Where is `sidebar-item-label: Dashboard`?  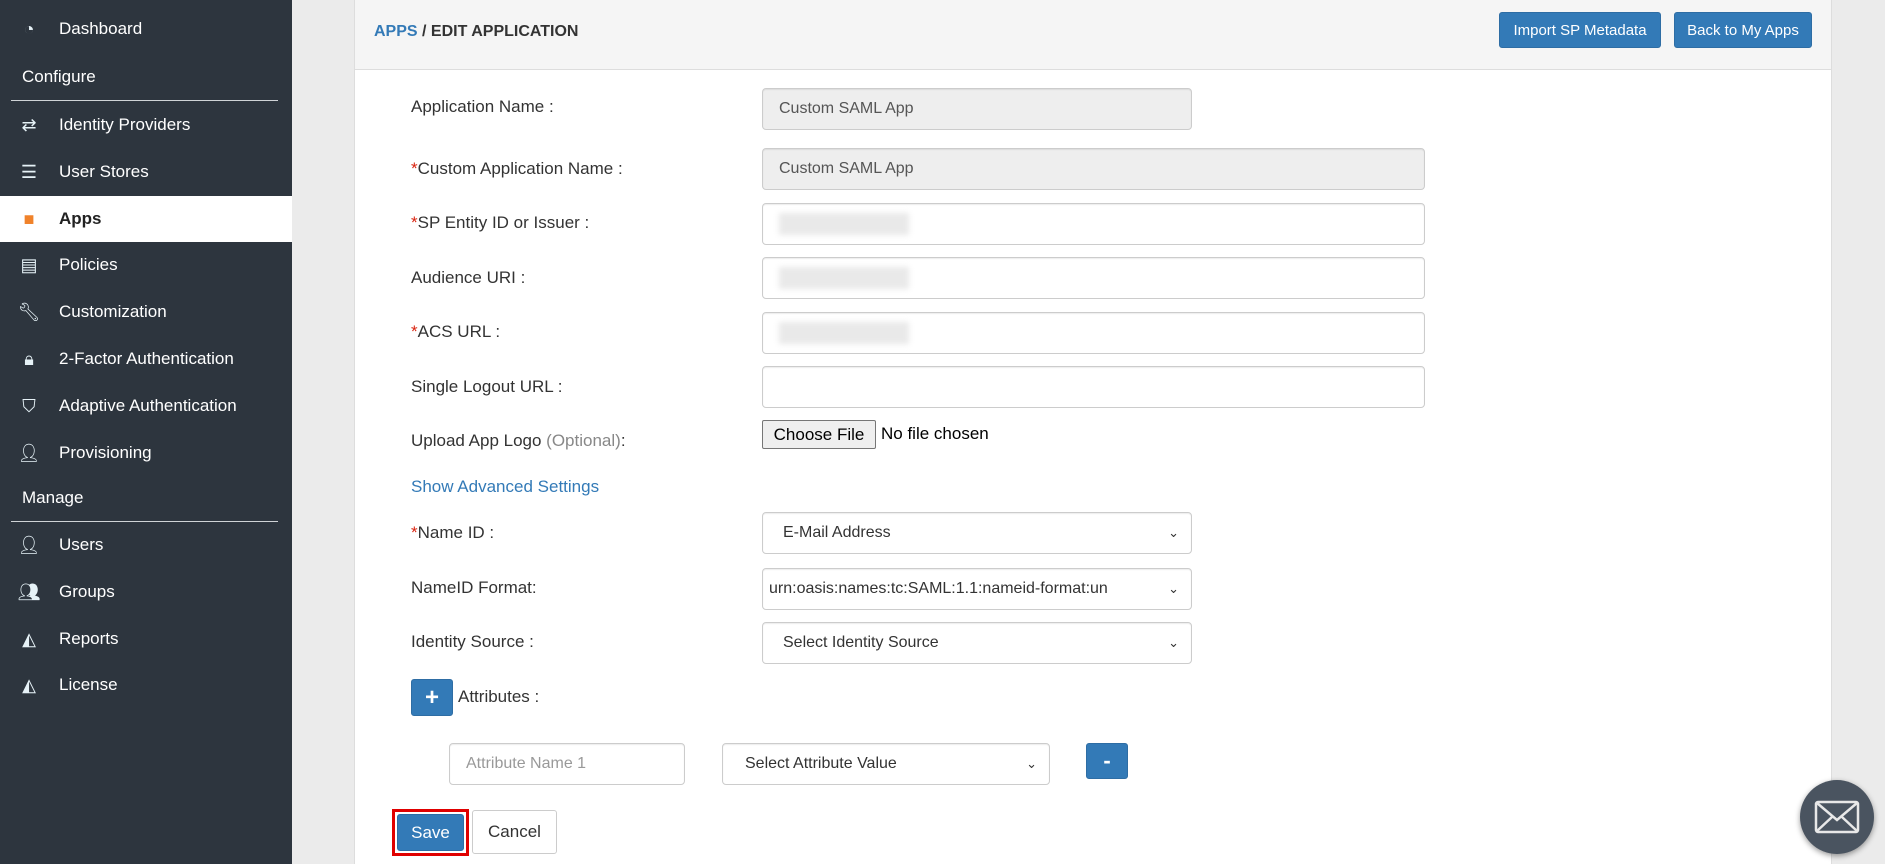 sidebar-item-label: Dashboard is located at coordinates (101, 28).